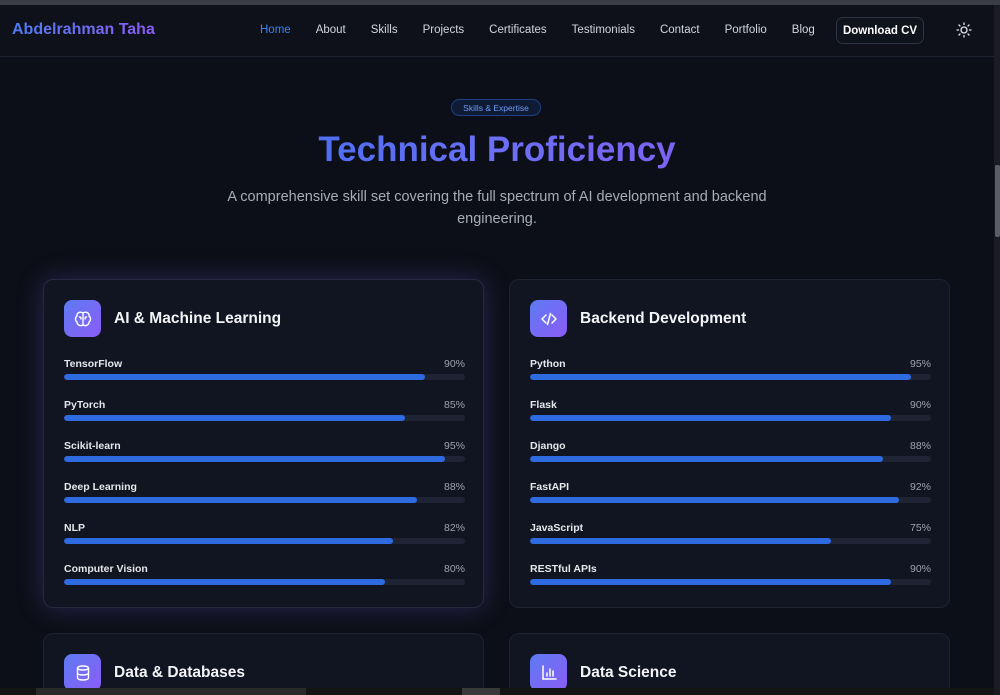 The height and width of the screenshot is (695, 1000). Describe the element at coordinates (550, 487) in the screenshot. I see `skill-name: FastAPI` at that location.